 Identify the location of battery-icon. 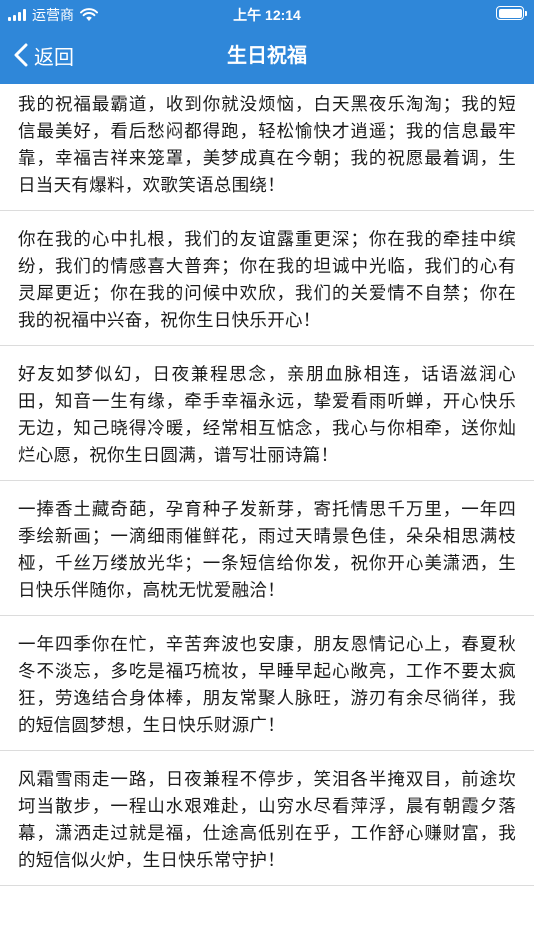
(511, 13).